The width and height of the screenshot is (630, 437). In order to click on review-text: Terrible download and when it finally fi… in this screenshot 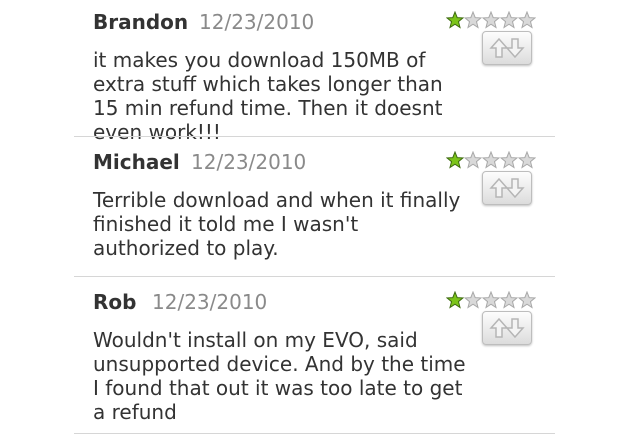, I will do `click(277, 224)`.